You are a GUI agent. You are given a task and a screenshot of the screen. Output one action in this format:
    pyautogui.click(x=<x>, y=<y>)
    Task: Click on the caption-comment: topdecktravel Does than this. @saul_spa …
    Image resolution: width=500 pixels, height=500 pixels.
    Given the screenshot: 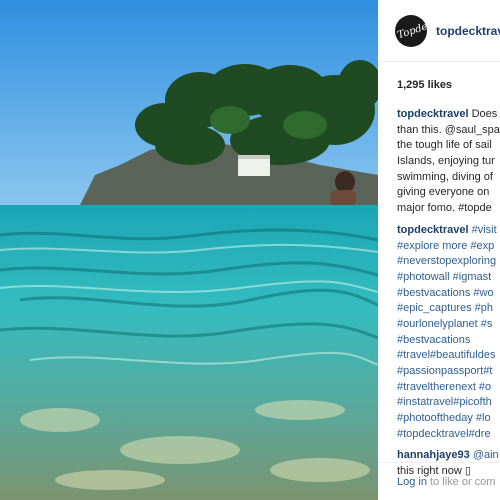 What is the action you would take?
    pyautogui.click(x=448, y=162)
    